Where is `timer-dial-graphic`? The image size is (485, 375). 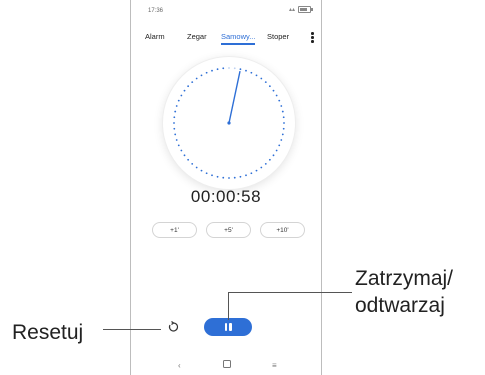 timer-dial-graphic is located at coordinates (229, 123).